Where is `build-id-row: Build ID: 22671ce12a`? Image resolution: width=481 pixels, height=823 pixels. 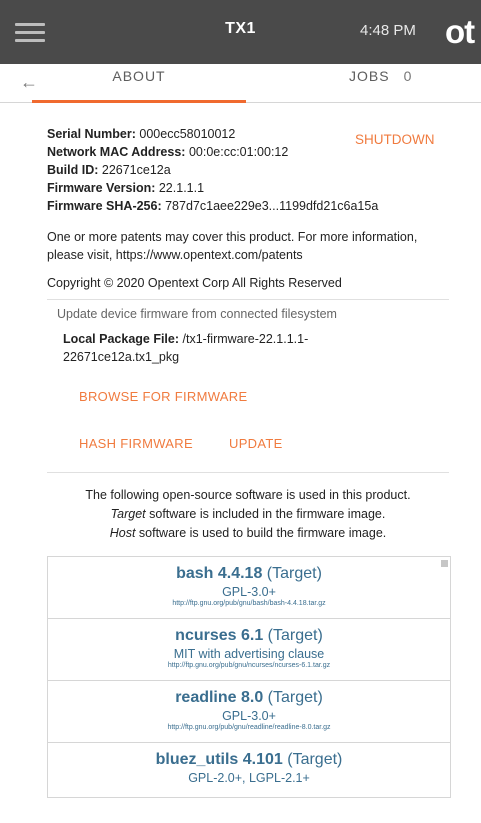
build-id-row: Build ID: 22671ce12a is located at coordinates (212, 170).